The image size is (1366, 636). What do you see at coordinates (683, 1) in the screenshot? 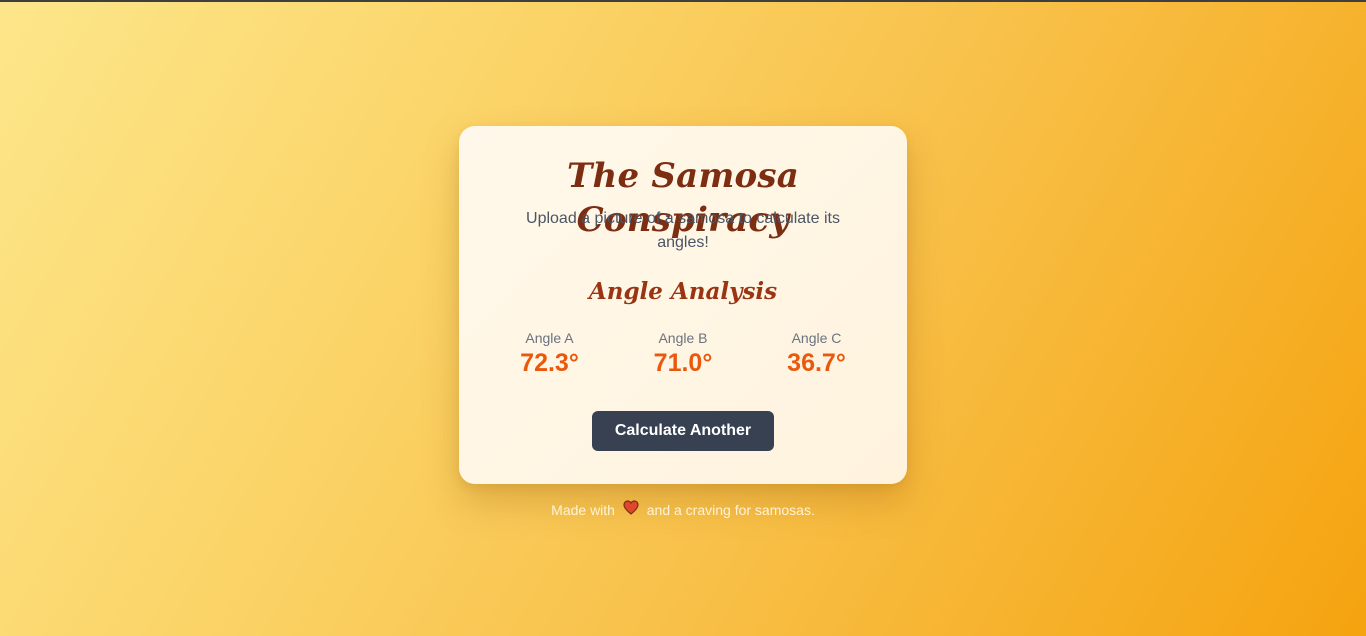
I see `window-top-border` at bounding box center [683, 1].